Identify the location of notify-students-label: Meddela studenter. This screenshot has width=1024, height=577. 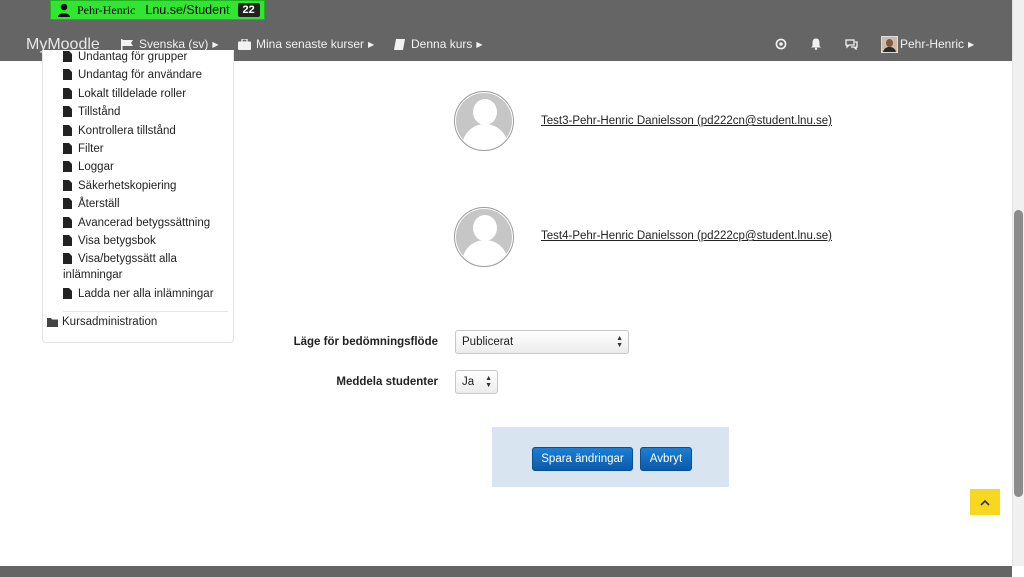
(387, 382).